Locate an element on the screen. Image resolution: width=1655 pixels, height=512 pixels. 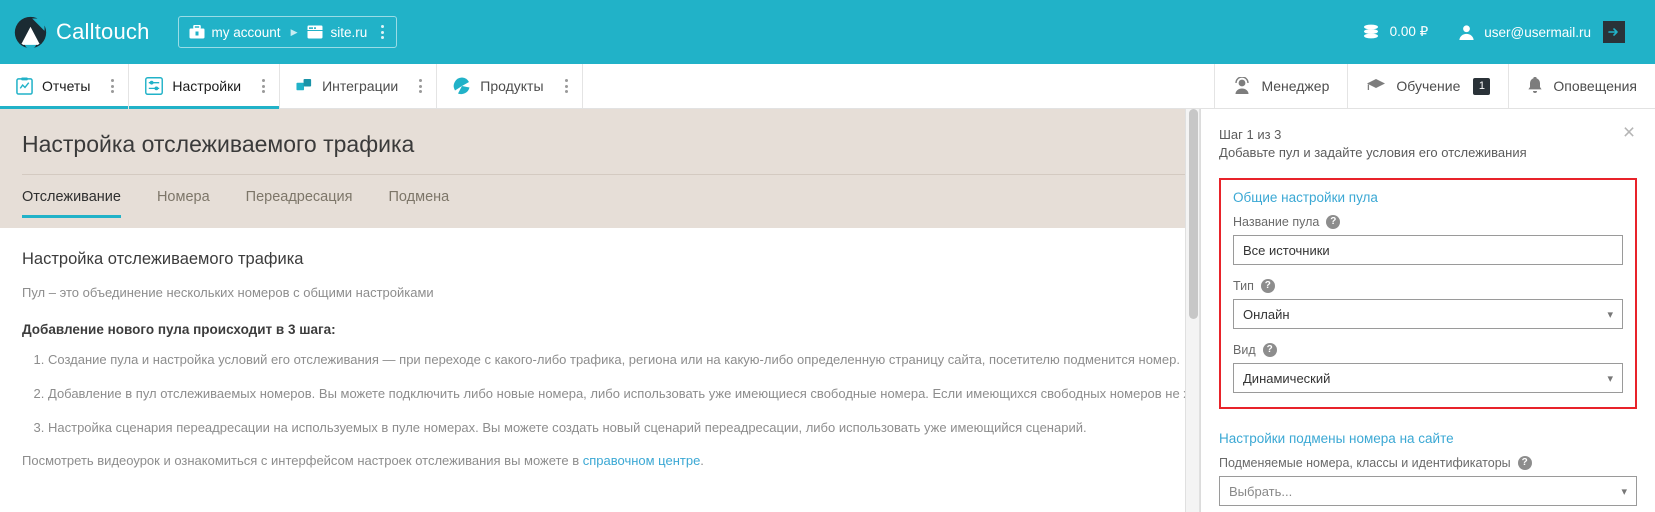
logout-arrow-icon is located at coordinates (1613, 32).